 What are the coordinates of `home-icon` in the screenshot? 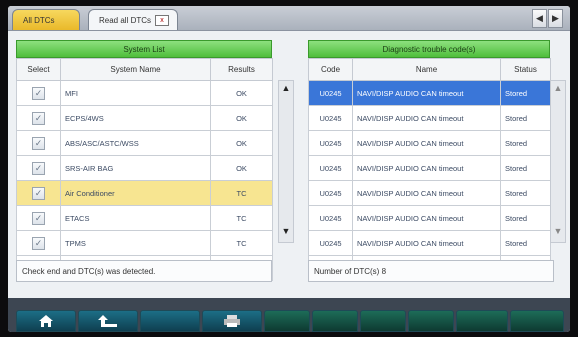 It's located at (46, 321).